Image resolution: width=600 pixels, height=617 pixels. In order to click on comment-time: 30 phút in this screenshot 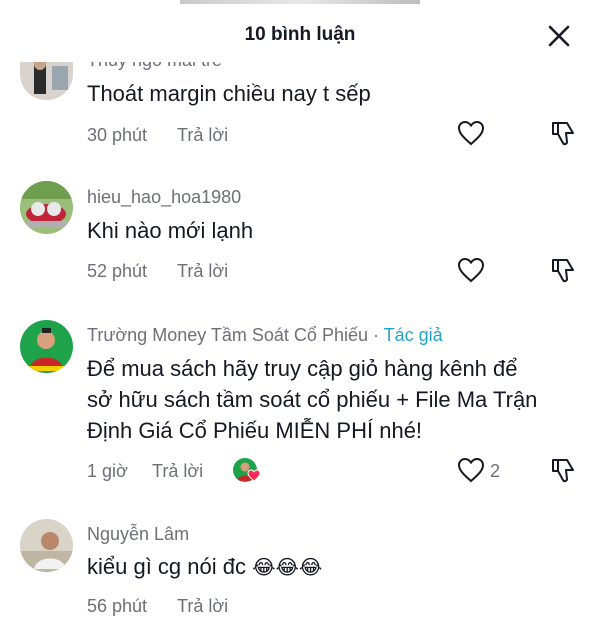, I will do `click(117, 135)`.